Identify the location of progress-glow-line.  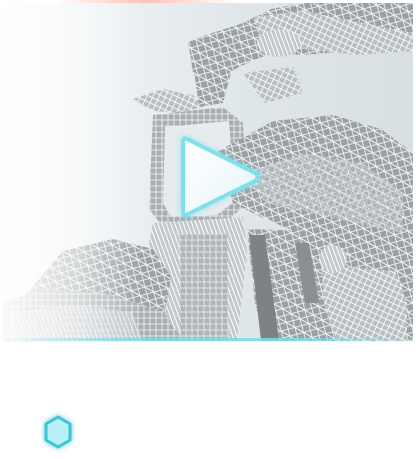
(208, 339).